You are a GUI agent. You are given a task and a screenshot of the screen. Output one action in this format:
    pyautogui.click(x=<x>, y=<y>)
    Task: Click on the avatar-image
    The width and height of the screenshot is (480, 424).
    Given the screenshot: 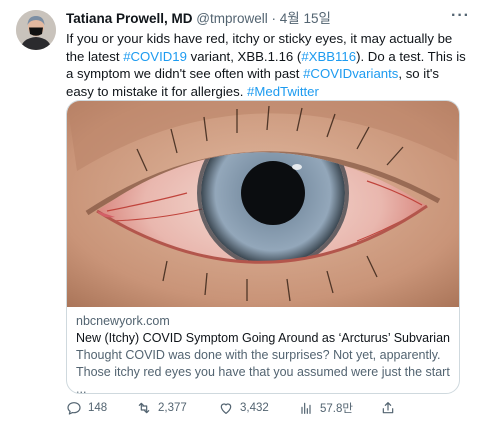 What is the action you would take?
    pyautogui.click(x=36, y=30)
    